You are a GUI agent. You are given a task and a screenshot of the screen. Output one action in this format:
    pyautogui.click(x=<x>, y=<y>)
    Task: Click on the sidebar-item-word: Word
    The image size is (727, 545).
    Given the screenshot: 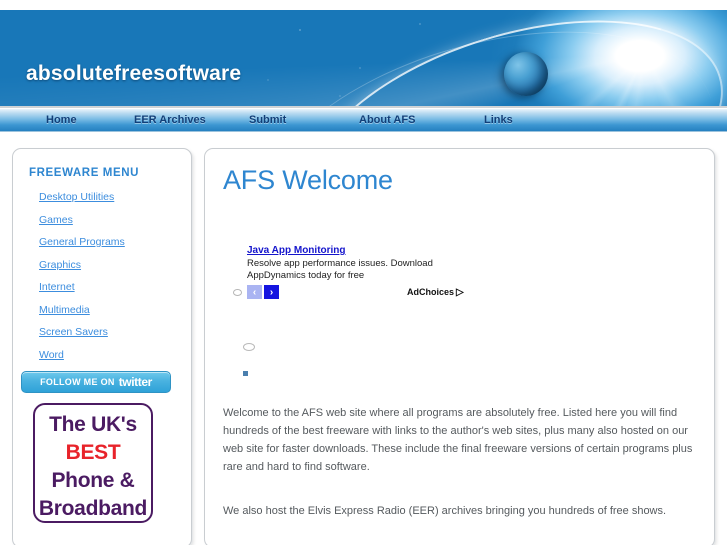 What is the action you would take?
    pyautogui.click(x=115, y=355)
    